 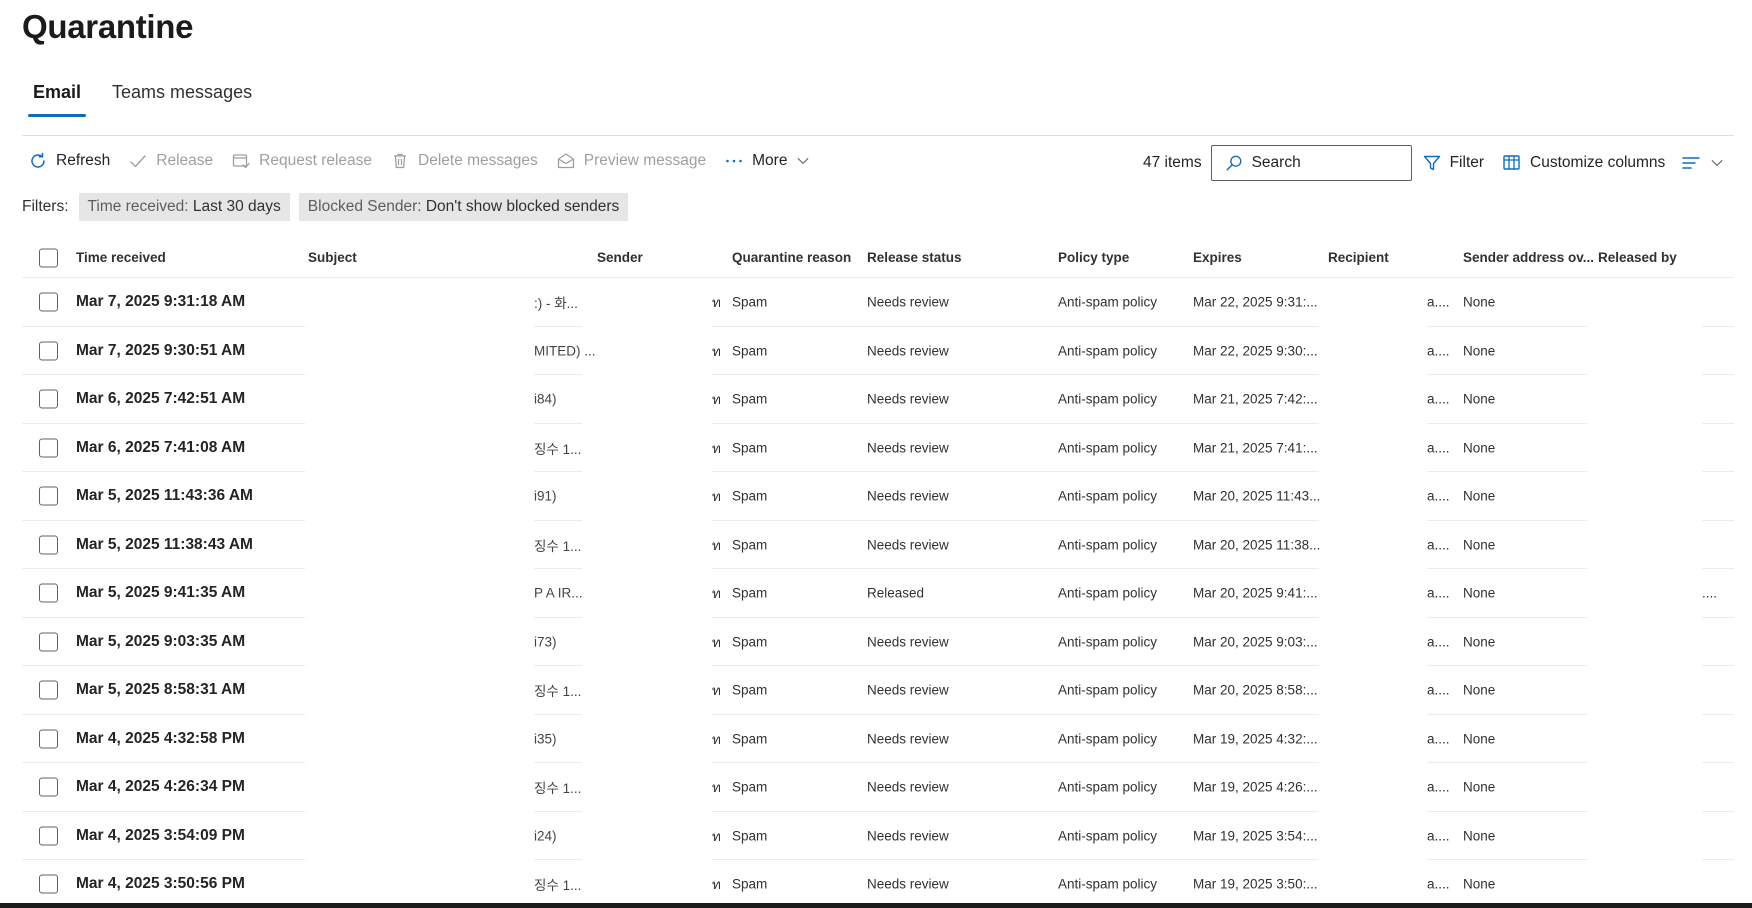 What do you see at coordinates (1479, 496) in the screenshot?
I see `cell-sender-address-override: None` at bounding box center [1479, 496].